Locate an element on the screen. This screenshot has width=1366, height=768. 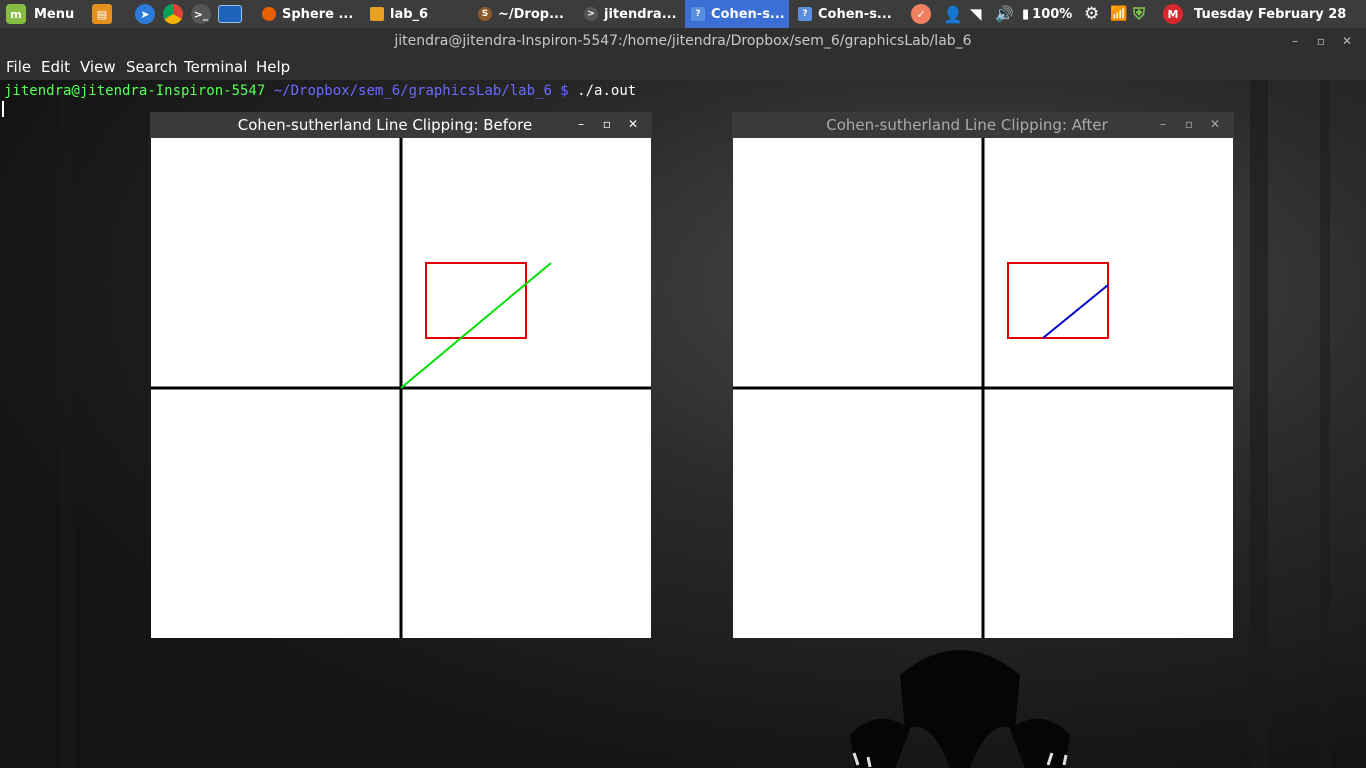
launcher-show-desktop: ▤ is located at coordinates (102, 14).